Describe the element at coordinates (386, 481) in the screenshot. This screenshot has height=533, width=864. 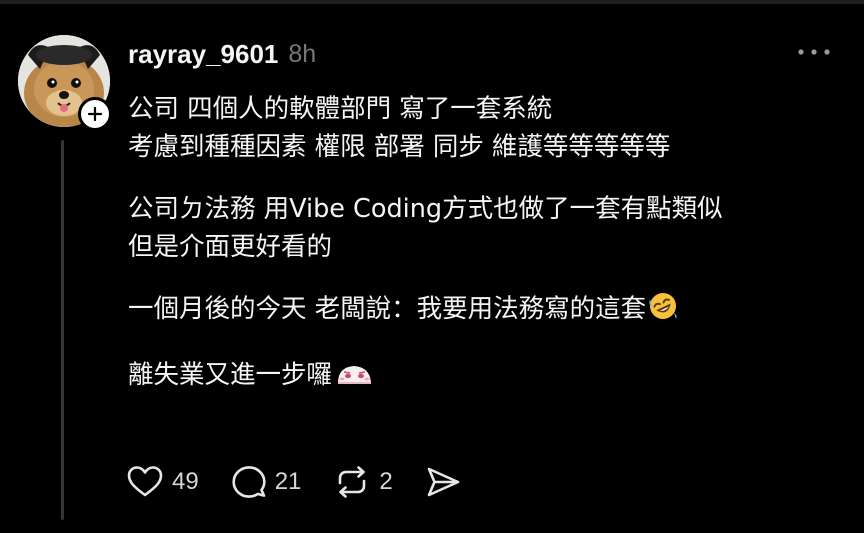
I see `repost-count: 2` at that location.